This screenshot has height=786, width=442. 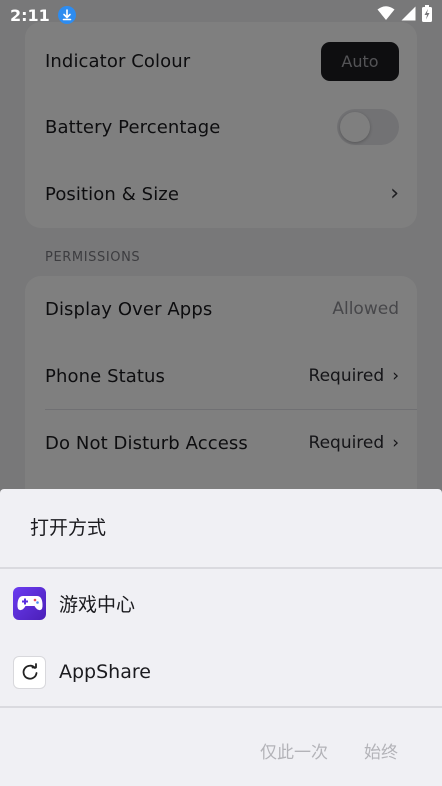 What do you see at coordinates (29, 672) in the screenshot?
I see `share-refresh-icon` at bounding box center [29, 672].